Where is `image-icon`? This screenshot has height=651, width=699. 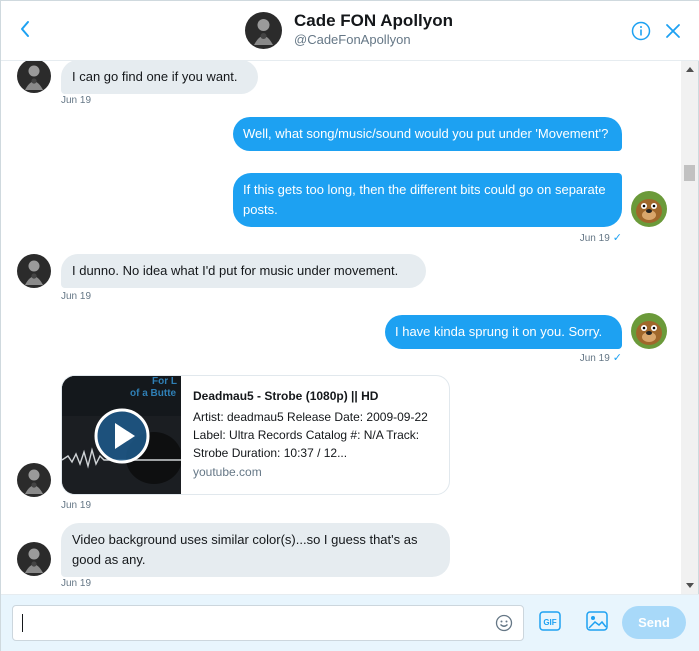 image-icon is located at coordinates (597, 621).